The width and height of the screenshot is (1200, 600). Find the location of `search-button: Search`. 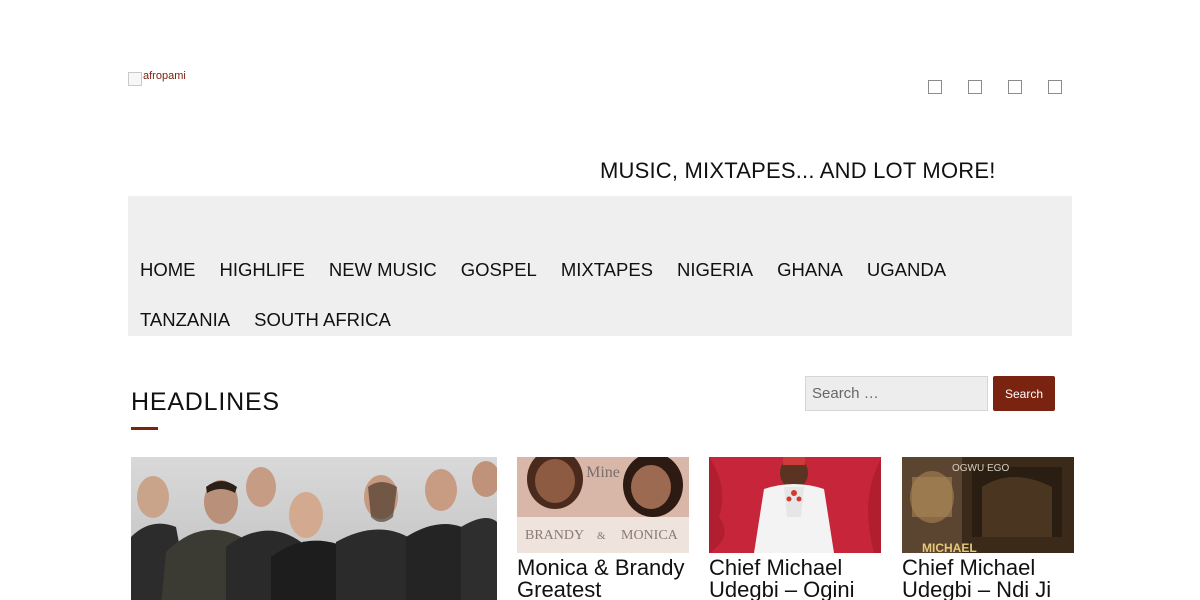

search-button: Search is located at coordinates (1024, 393).